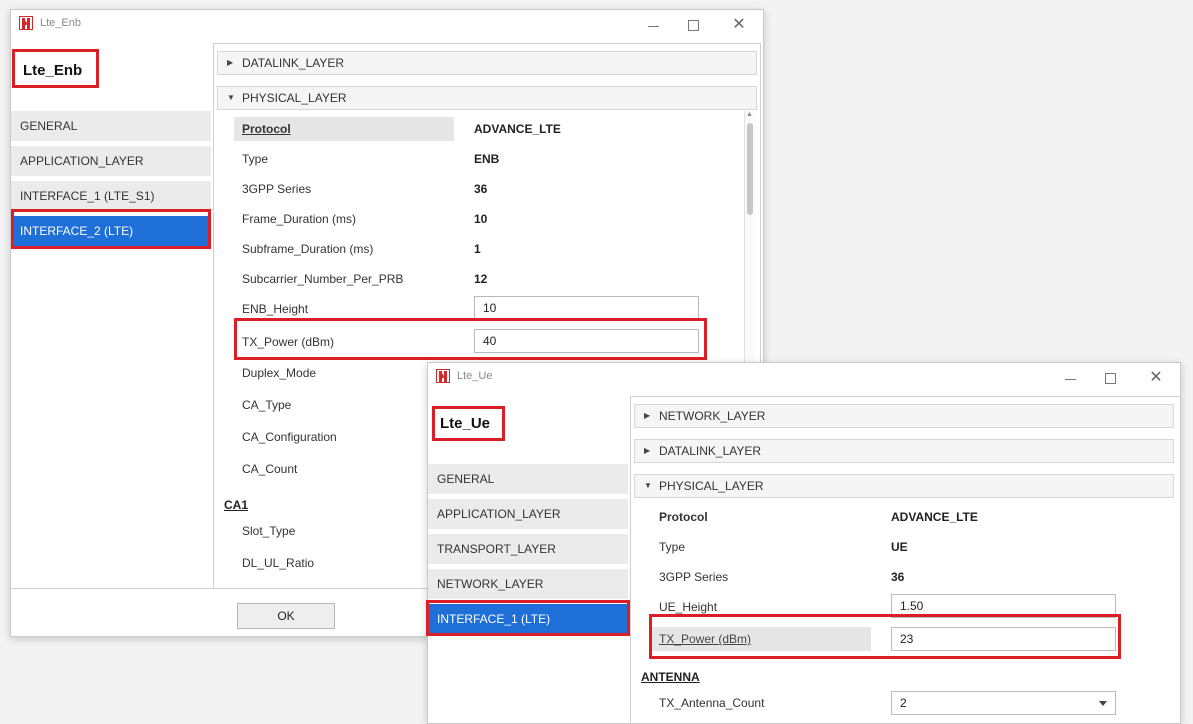 This screenshot has width=1193, height=724. I want to click on sidebar-item-interface-1: INTERFACE_1 (LTE), so click(528, 619).